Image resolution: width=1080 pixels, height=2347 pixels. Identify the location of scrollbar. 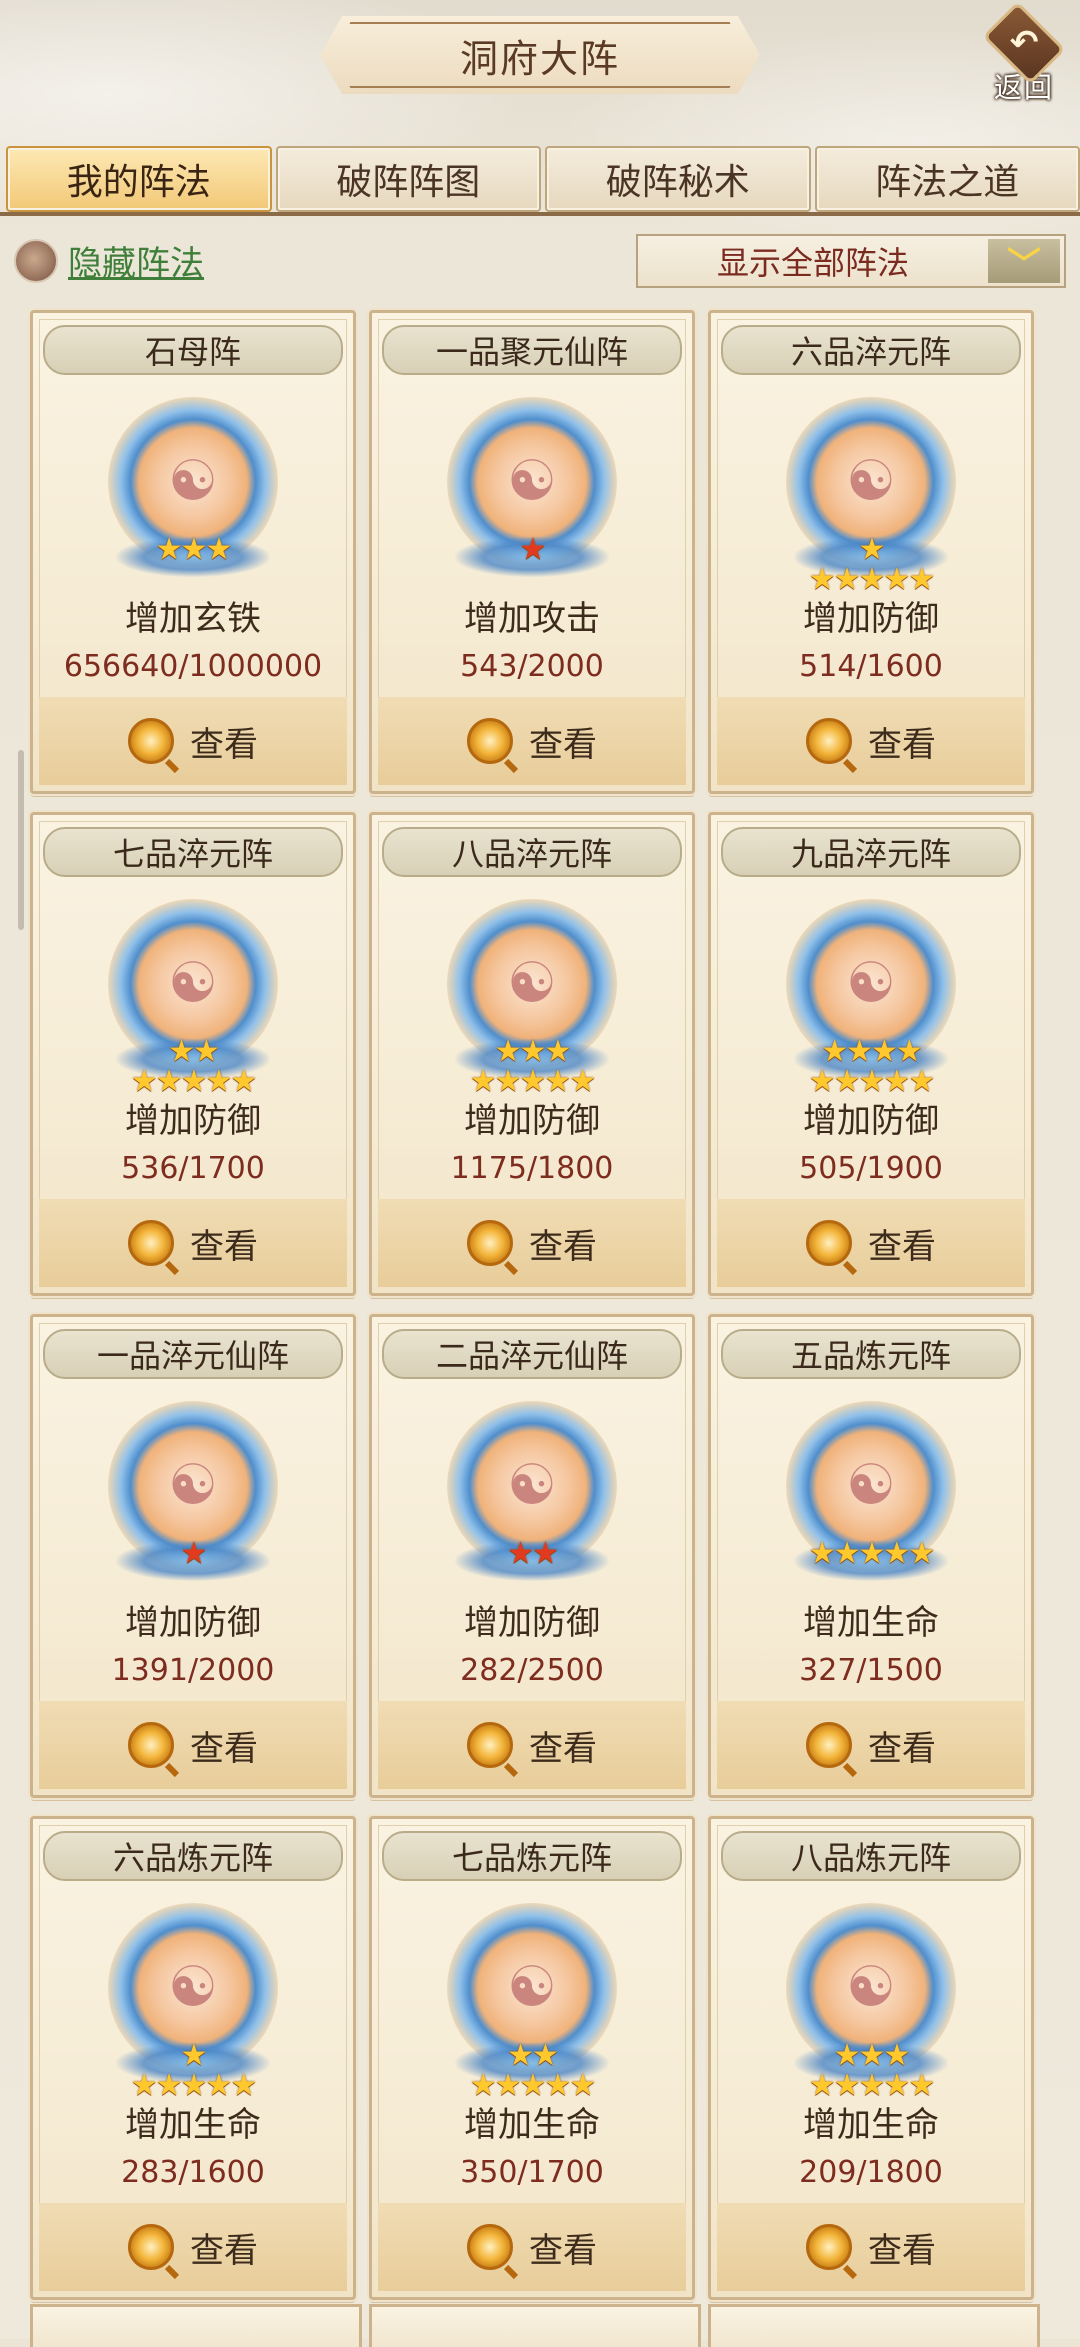
(21, 840).